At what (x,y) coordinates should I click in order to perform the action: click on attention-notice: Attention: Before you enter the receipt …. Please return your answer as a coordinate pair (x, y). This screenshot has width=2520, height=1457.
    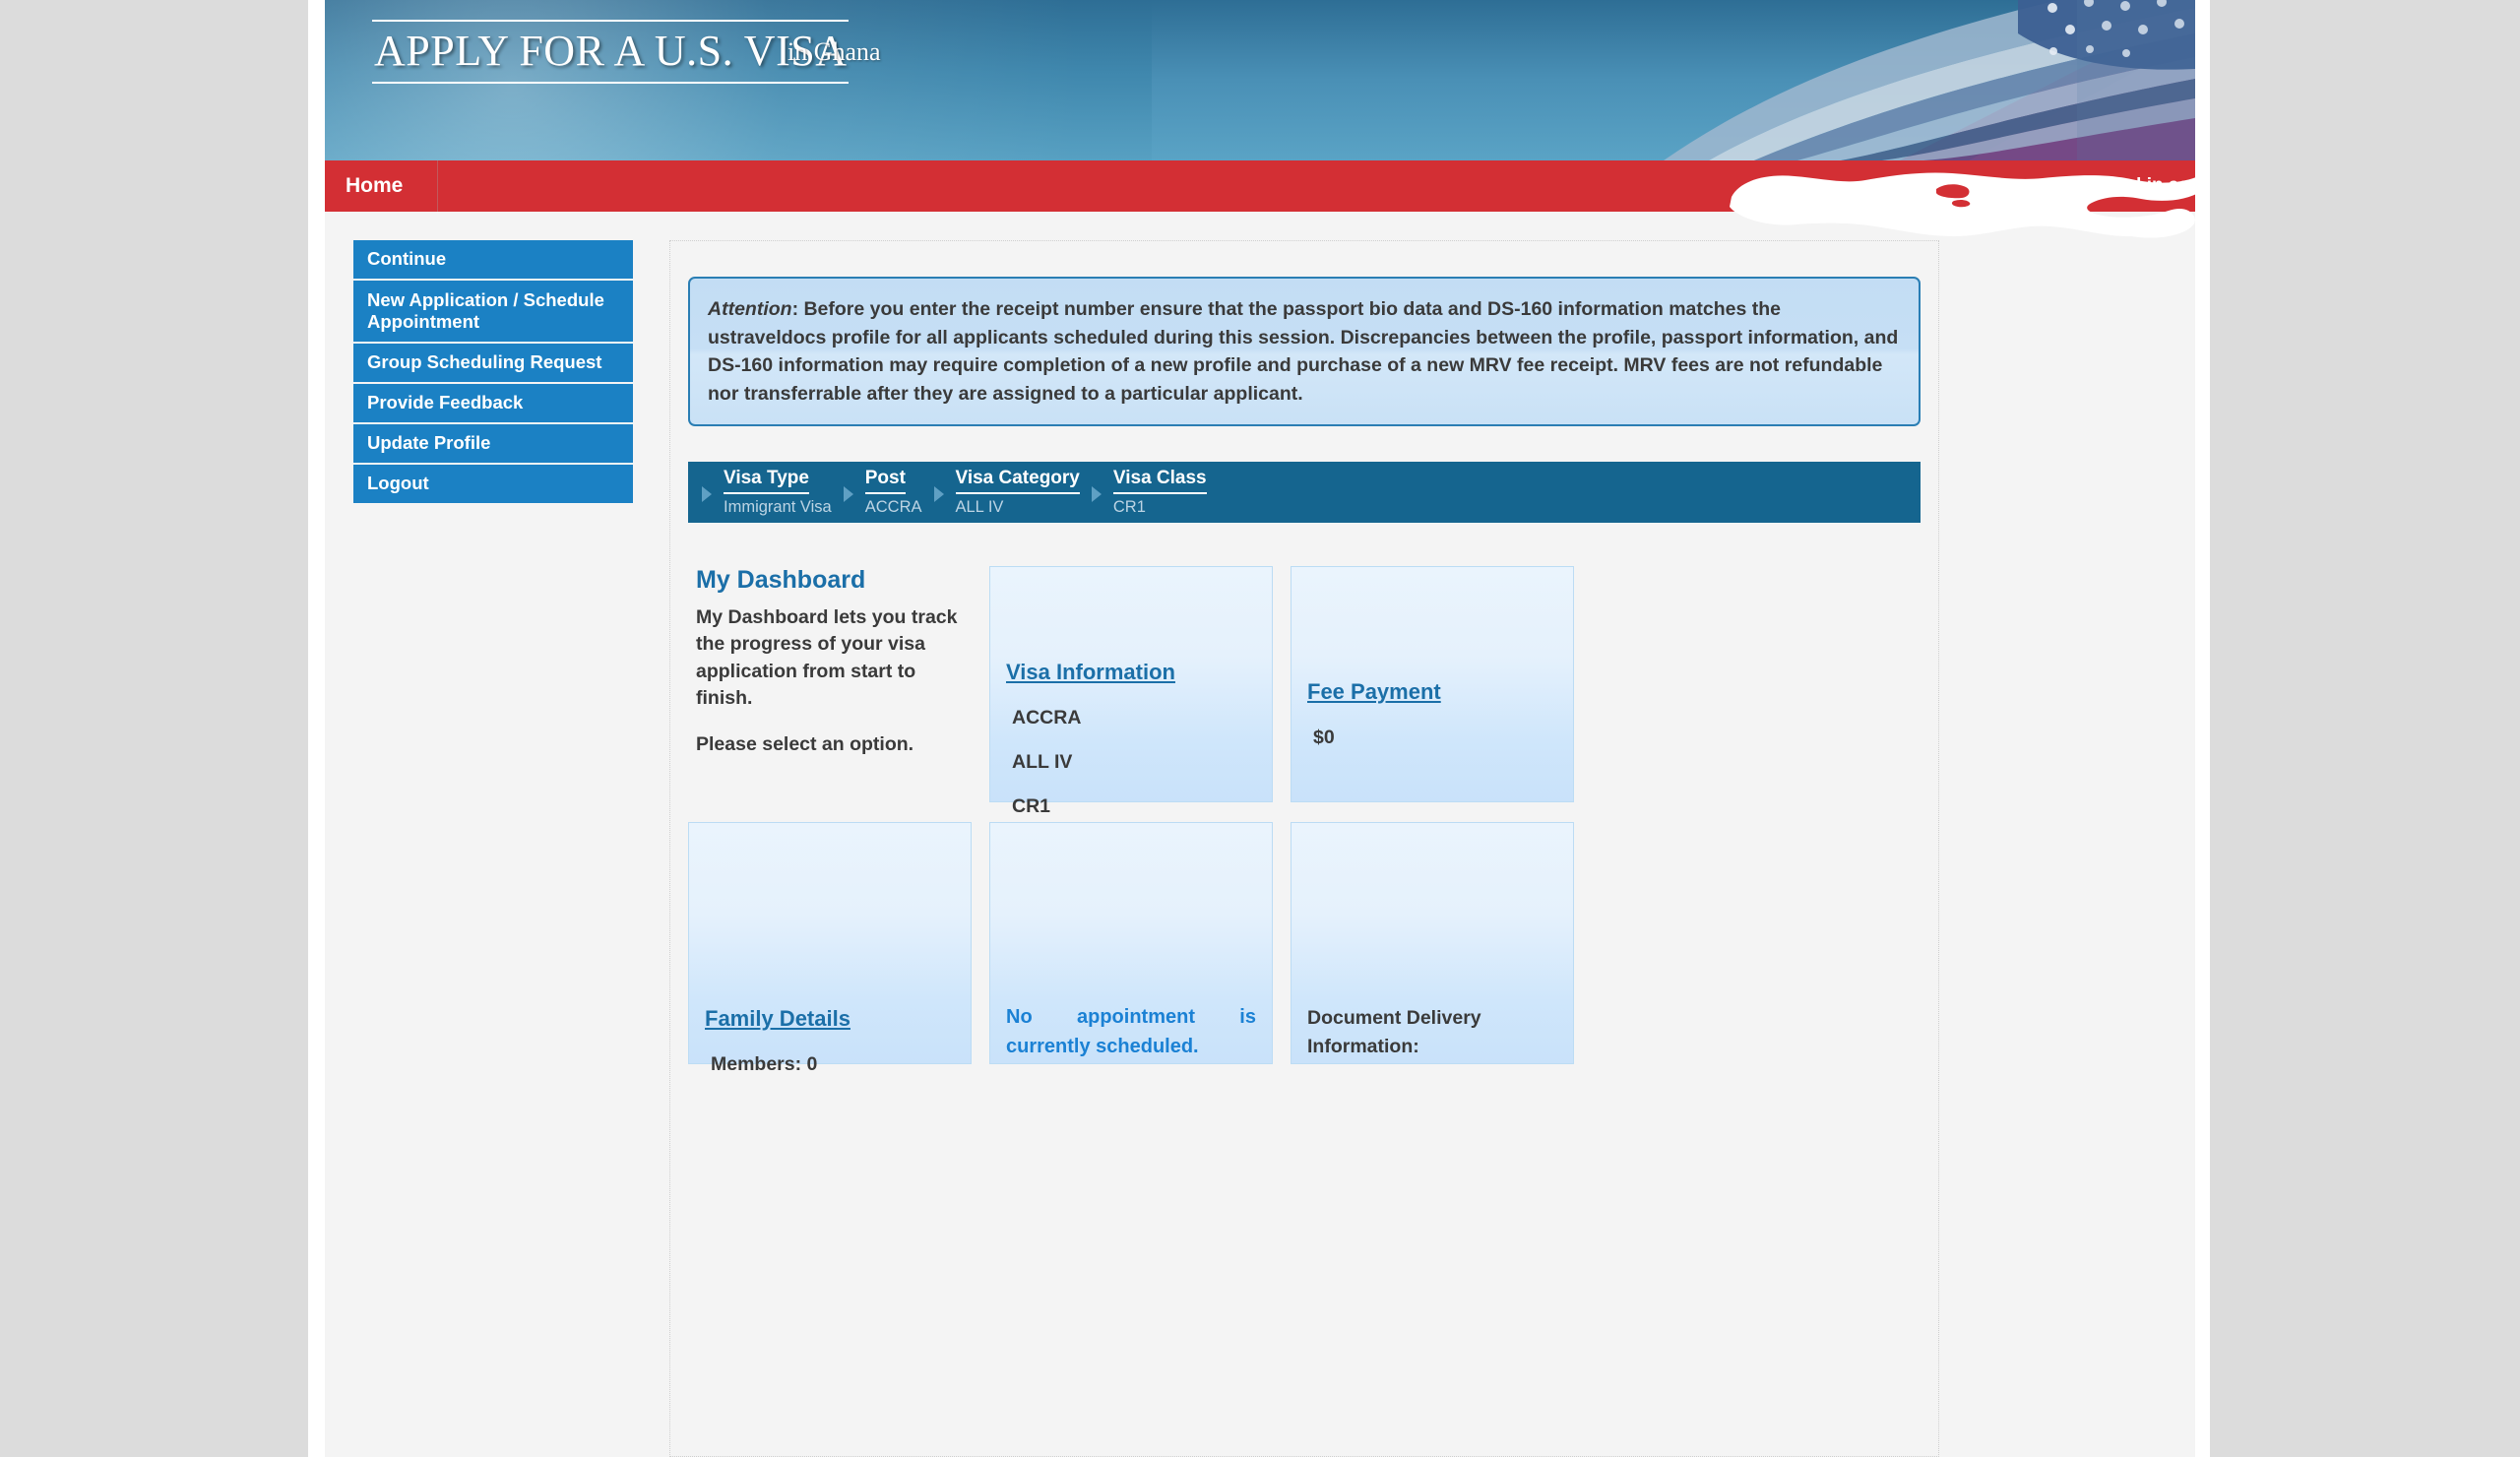
    Looking at the image, I should click on (1304, 351).